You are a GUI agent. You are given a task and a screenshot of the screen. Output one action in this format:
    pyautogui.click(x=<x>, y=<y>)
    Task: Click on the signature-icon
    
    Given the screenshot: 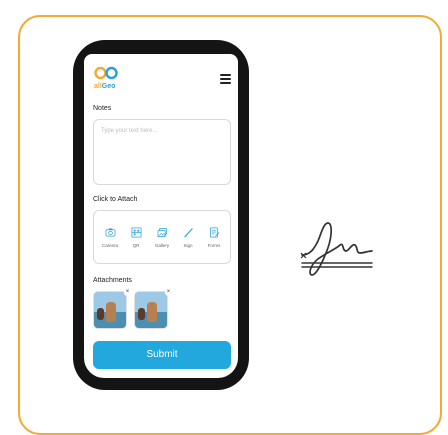 What is the action you would take?
    pyautogui.click(x=336, y=249)
    